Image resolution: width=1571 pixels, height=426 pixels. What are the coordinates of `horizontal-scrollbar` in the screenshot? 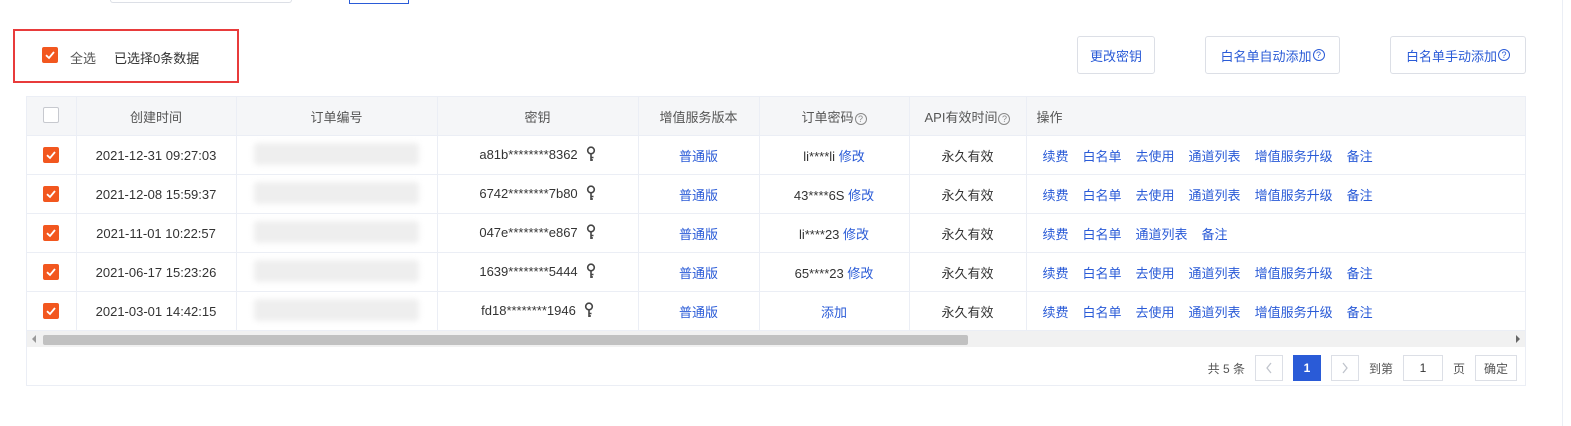 It's located at (776, 339).